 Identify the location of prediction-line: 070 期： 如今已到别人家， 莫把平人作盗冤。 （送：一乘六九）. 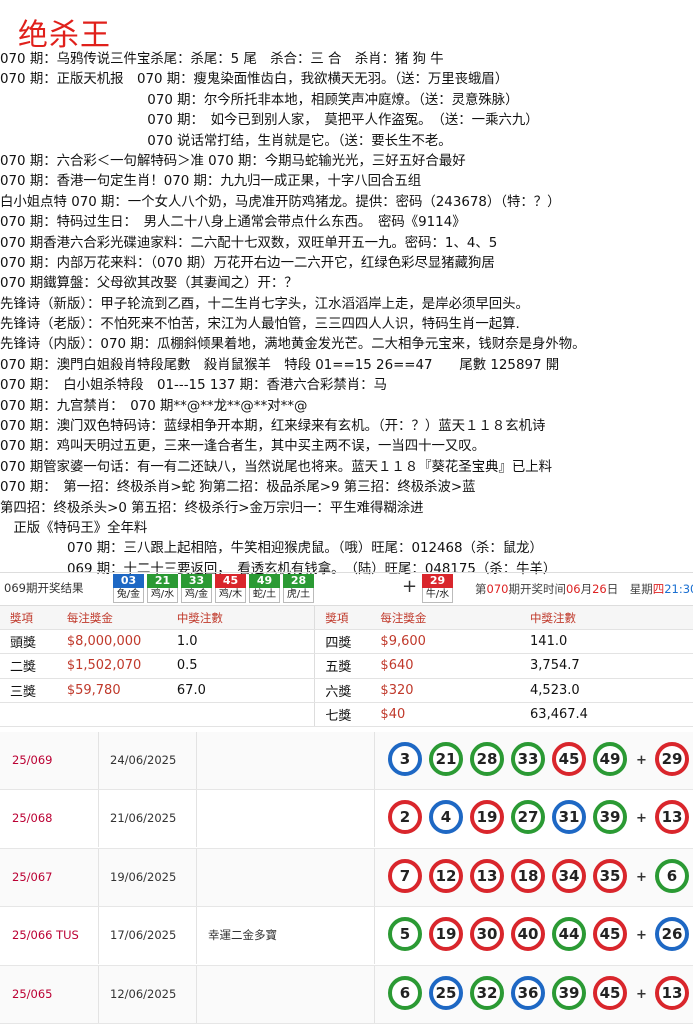
(269, 121).